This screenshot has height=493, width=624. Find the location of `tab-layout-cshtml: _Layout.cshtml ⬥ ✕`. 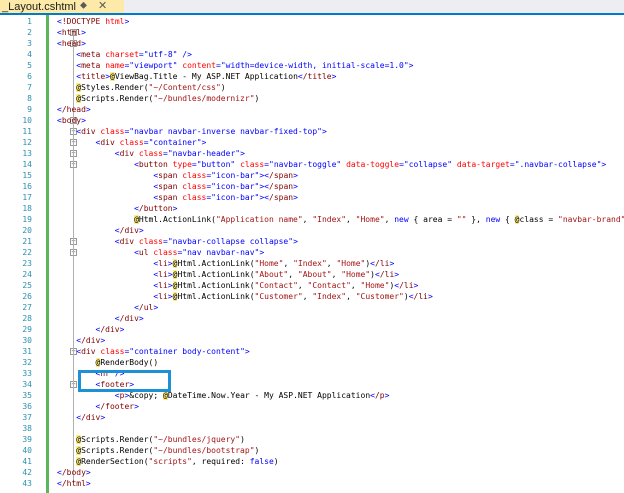

tab-layout-cshtml: _Layout.cshtml ⬥ ✕ is located at coordinates (62, 6).